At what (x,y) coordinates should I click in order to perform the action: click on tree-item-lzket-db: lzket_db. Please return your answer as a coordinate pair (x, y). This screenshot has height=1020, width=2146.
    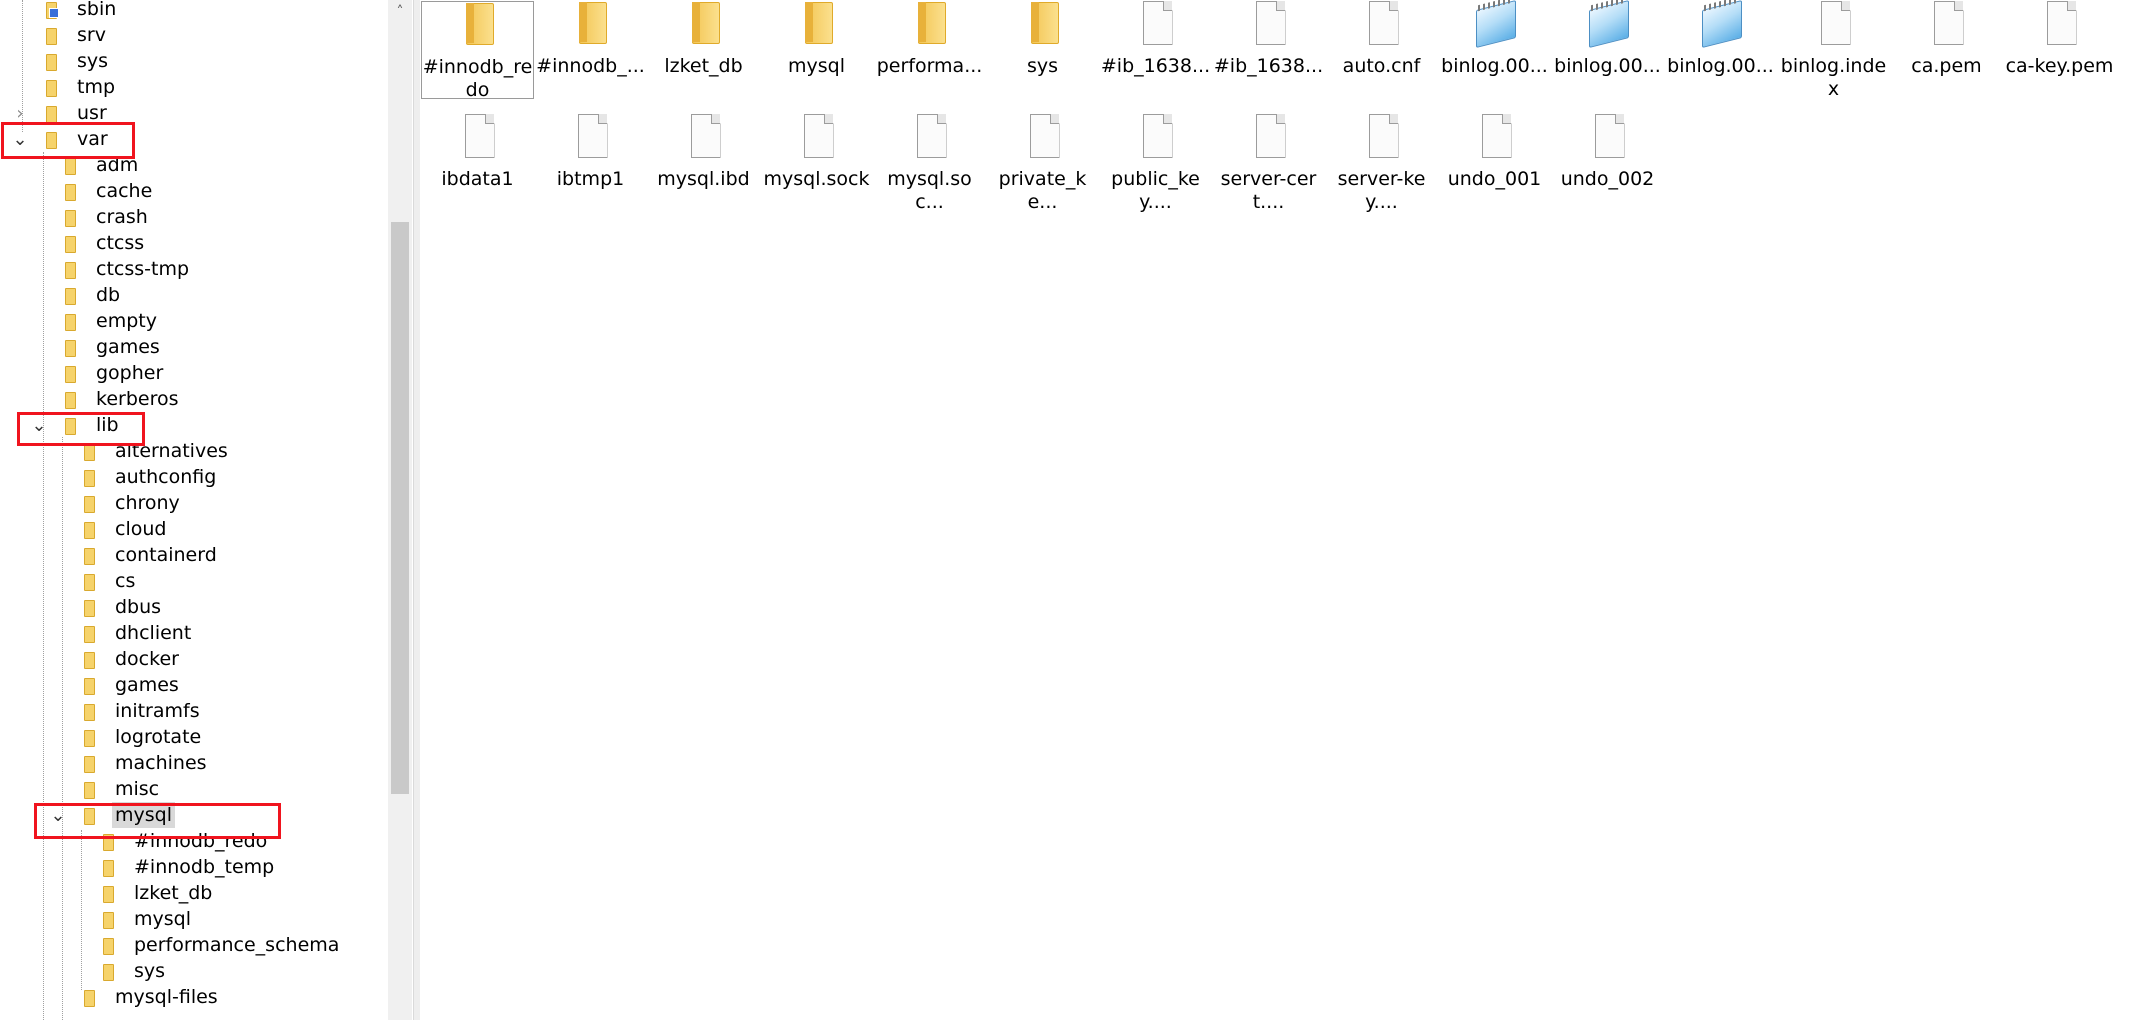
    Looking at the image, I should click on (157, 893).